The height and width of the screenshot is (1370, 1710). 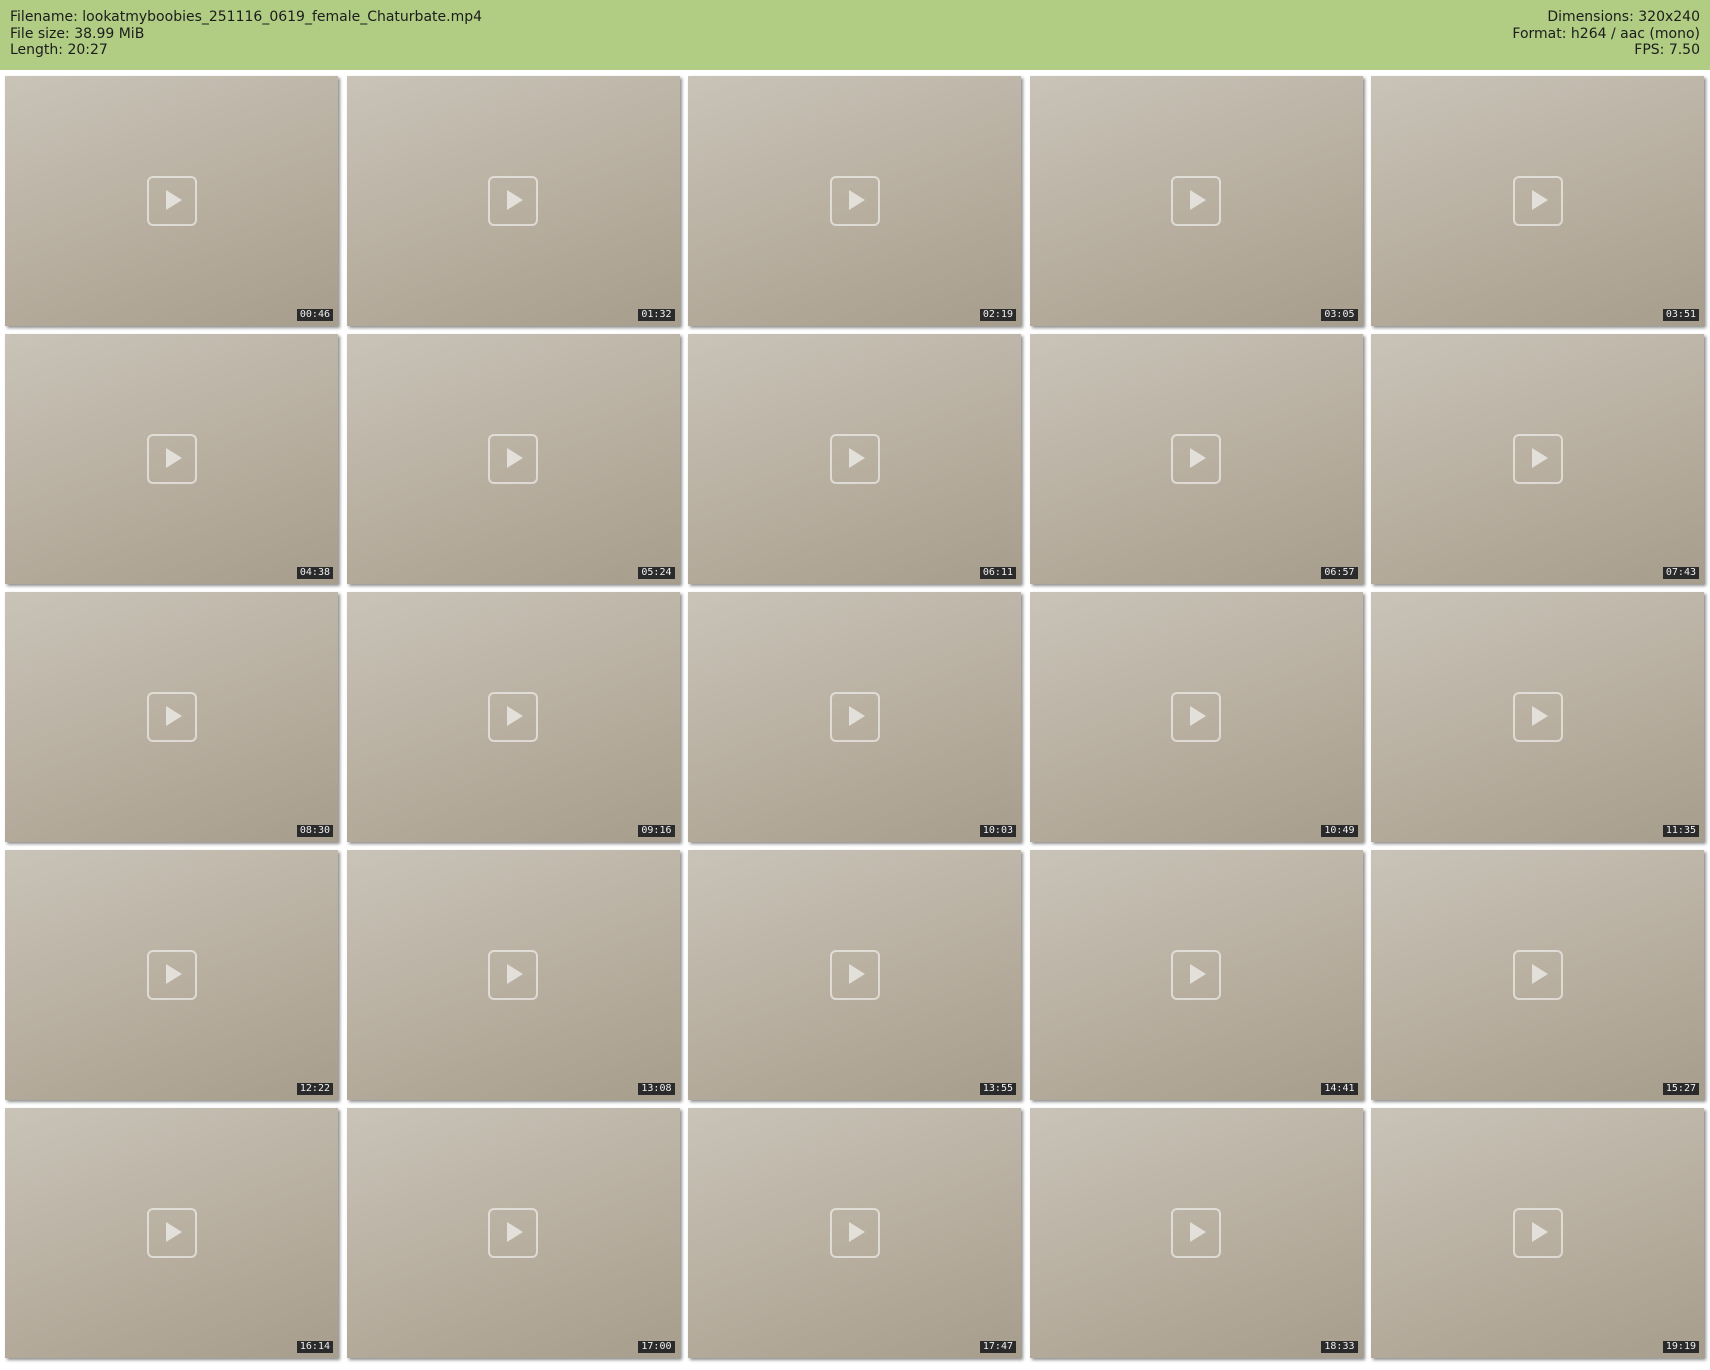 What do you see at coordinates (997, 315) in the screenshot?
I see `frame-timestamp: 02:19` at bounding box center [997, 315].